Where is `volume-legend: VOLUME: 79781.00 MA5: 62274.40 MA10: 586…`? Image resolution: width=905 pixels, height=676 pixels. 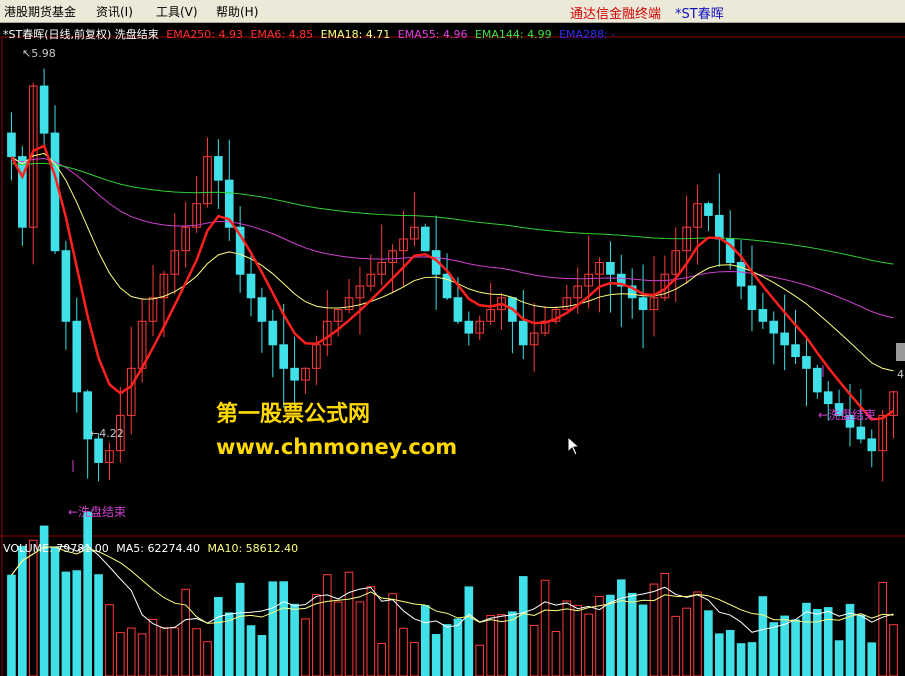 volume-legend: VOLUME: 79781.00 MA5: 62274.40 MA10: 586… is located at coordinates (152, 548).